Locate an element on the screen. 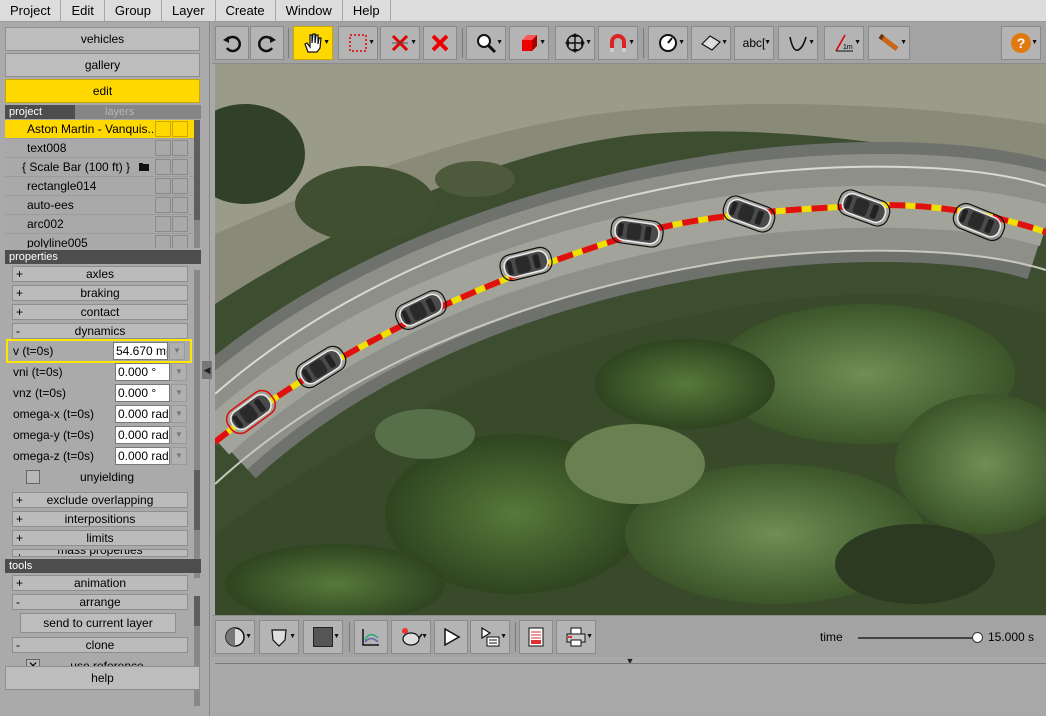  collapse-panel-handle: ◀ is located at coordinates (207, 370).